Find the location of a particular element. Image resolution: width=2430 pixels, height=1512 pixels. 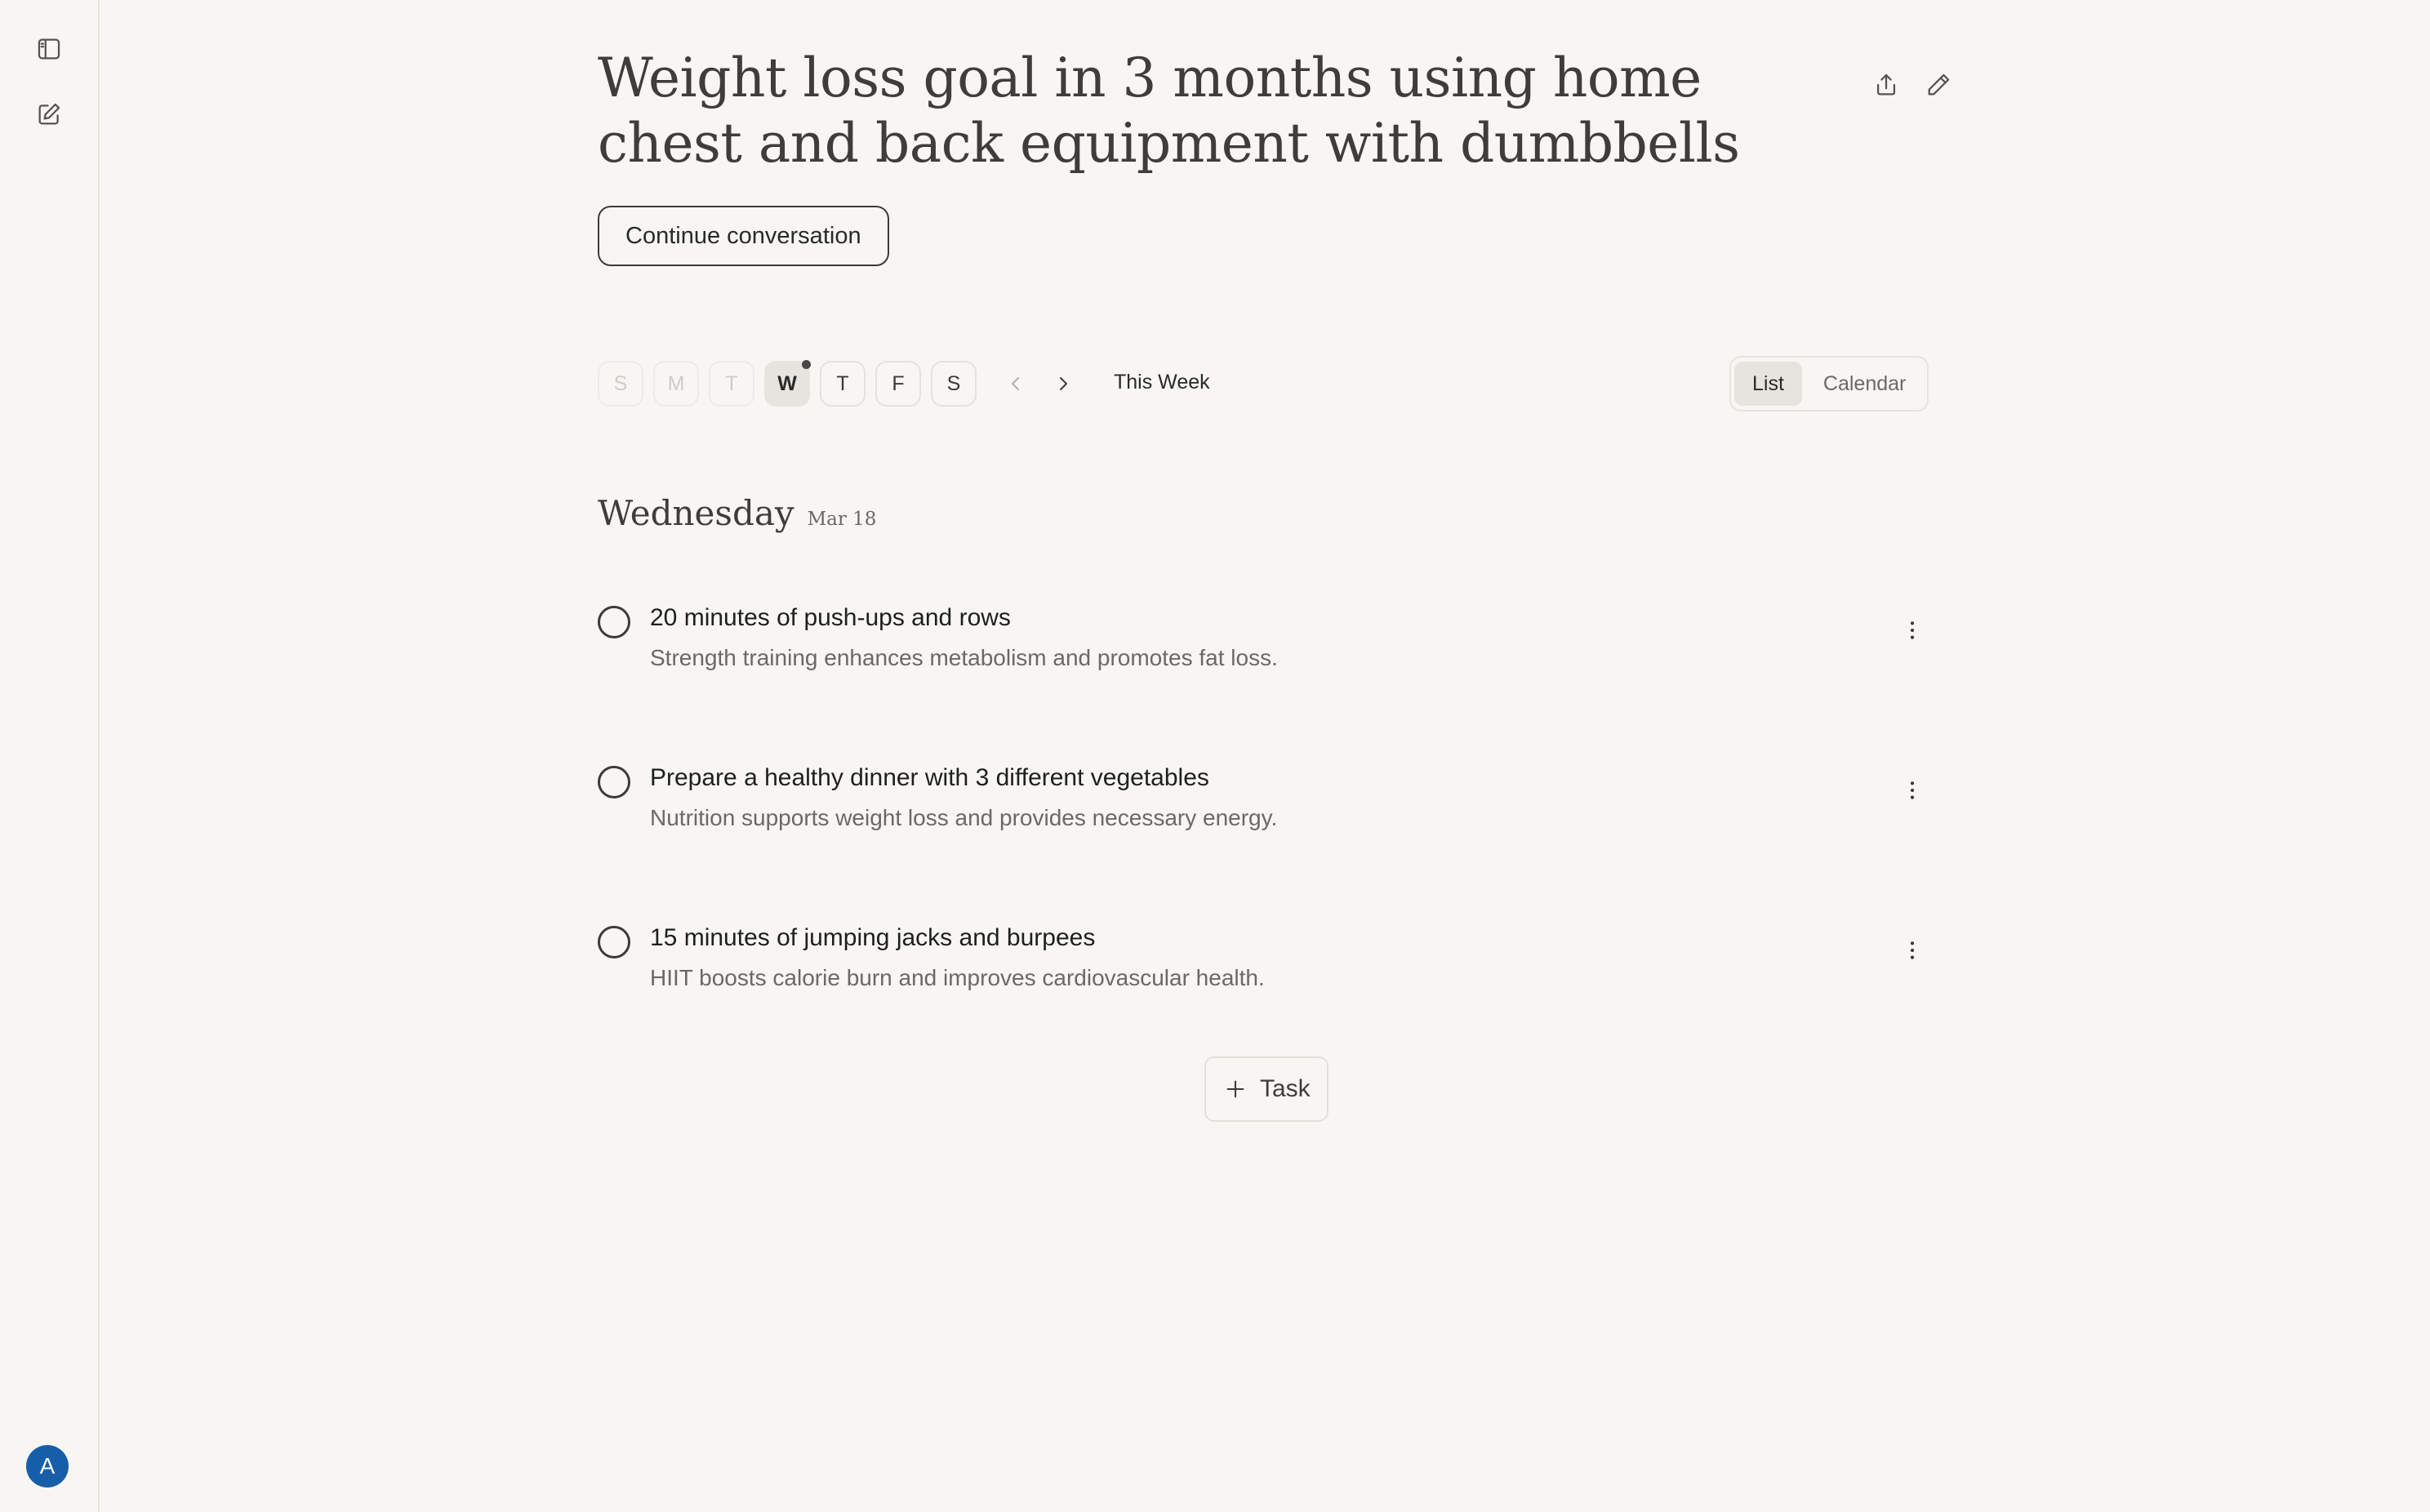

edit-button is located at coordinates (1939, 85).